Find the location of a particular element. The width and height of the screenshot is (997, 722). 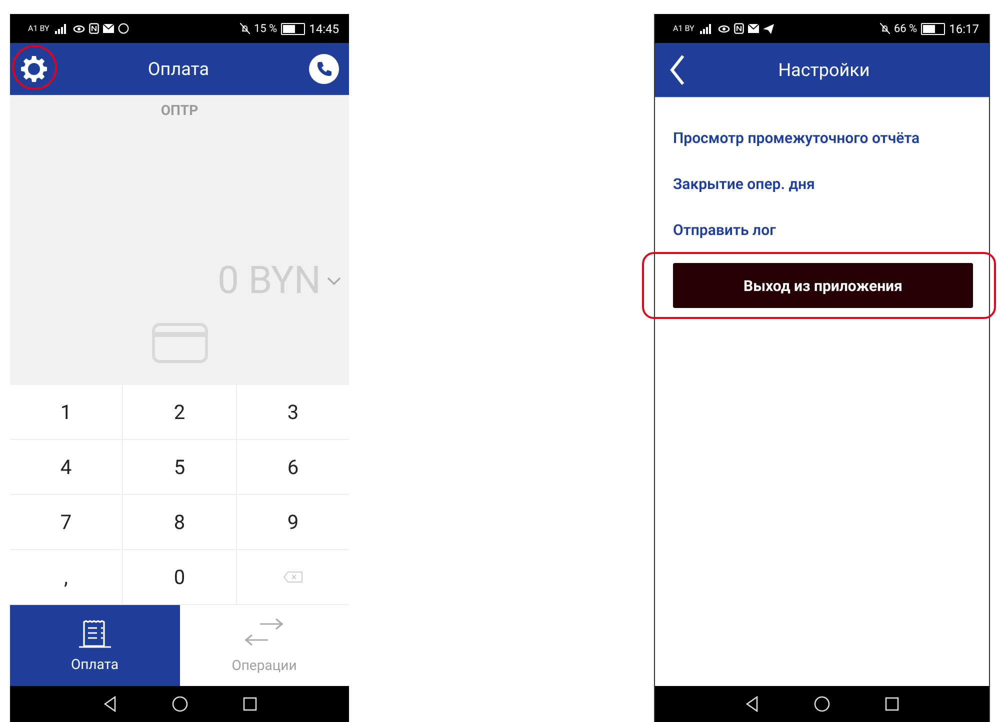

keypad-key: 4 is located at coordinates (66, 467).